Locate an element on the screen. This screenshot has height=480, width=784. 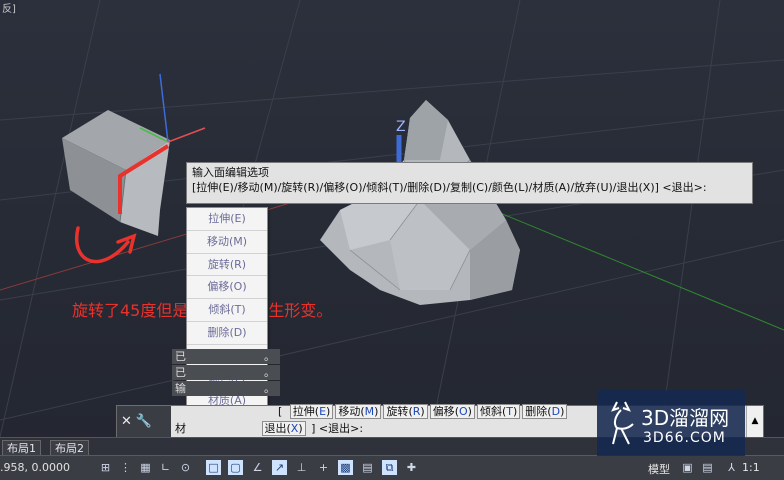
menu-item: 旋转(R) is located at coordinates (227, 265).